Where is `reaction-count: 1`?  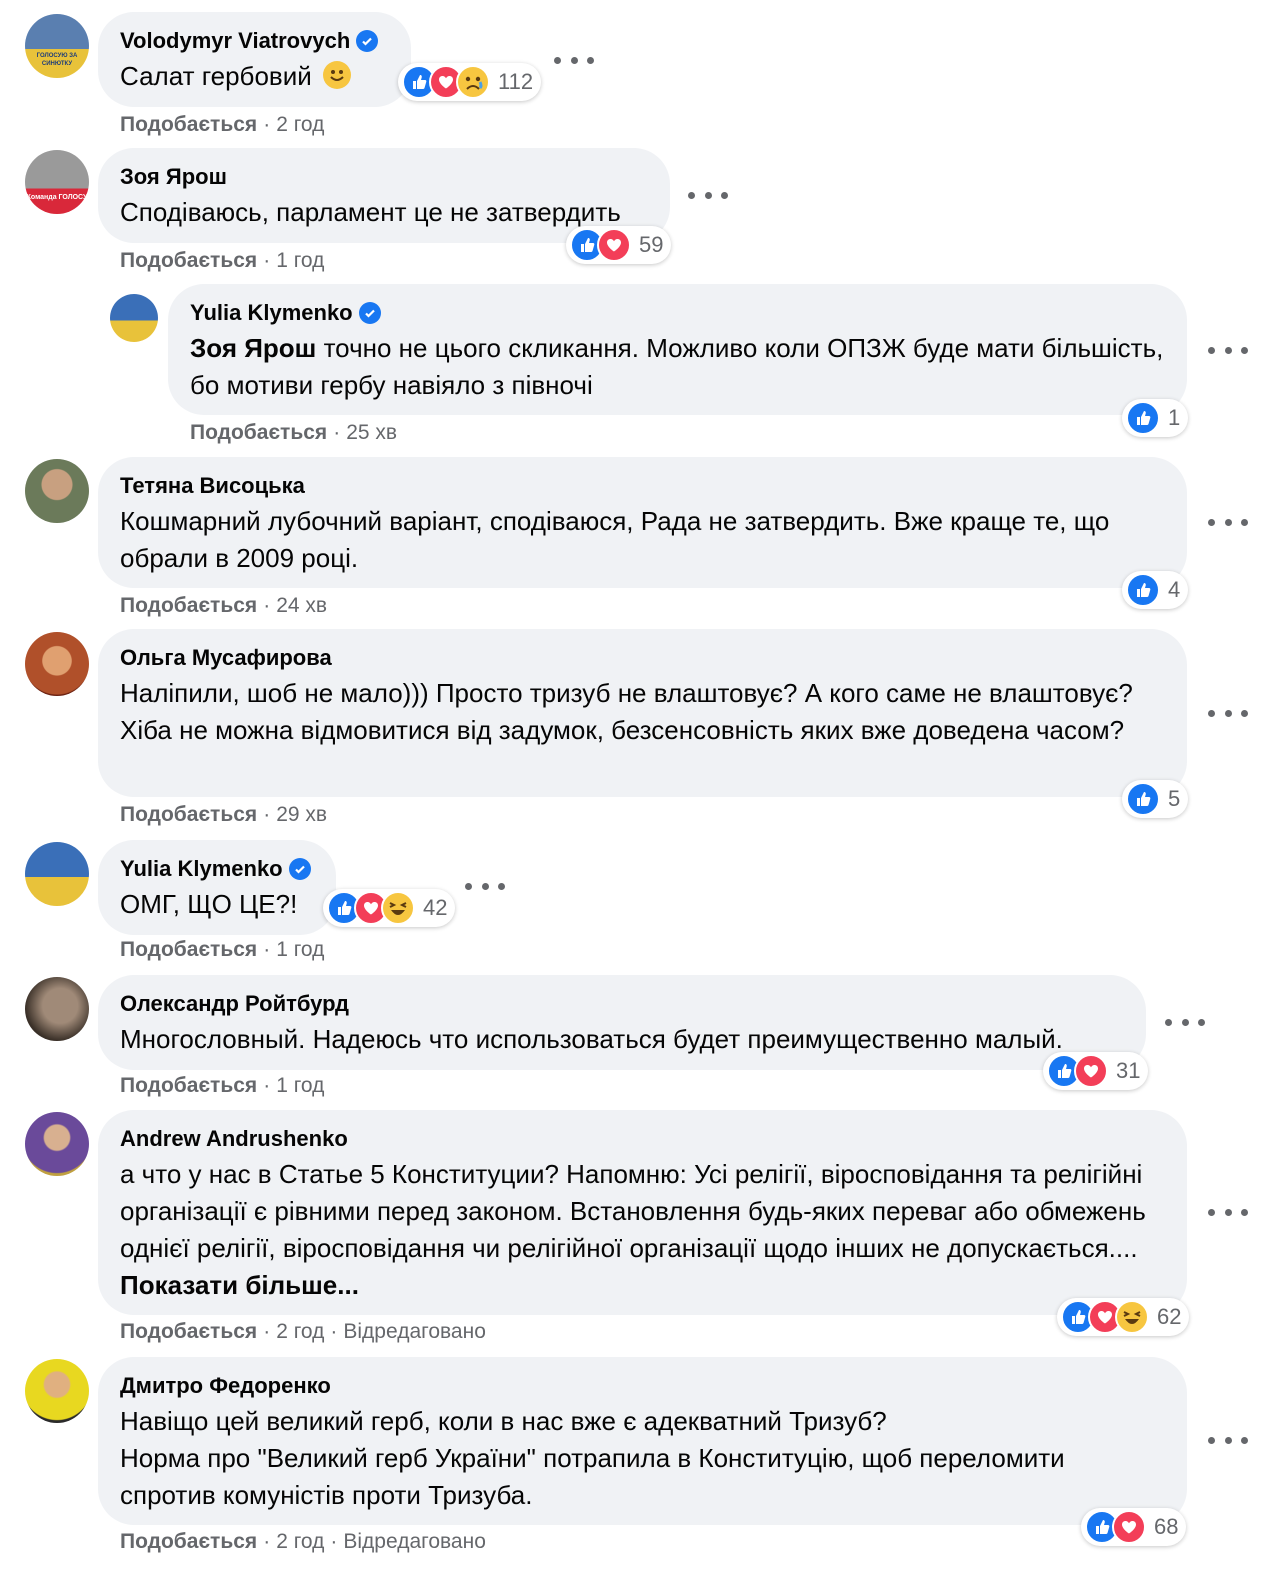 reaction-count: 1 is located at coordinates (1174, 417).